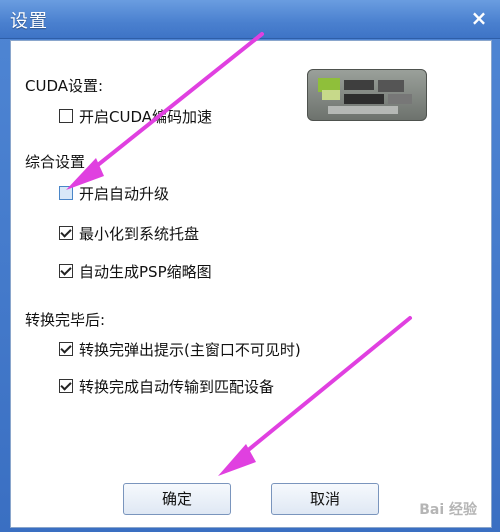  I want to click on arrow-to-ok-button, so click(323, 389).